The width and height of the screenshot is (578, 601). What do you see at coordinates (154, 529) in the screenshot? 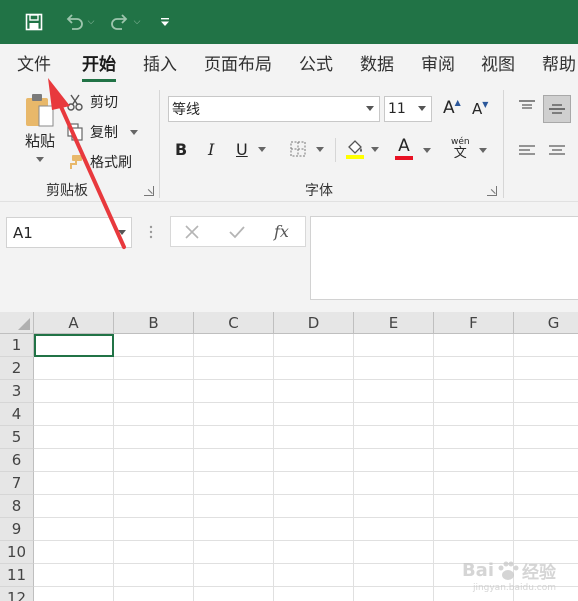
I see `cell-b9` at bounding box center [154, 529].